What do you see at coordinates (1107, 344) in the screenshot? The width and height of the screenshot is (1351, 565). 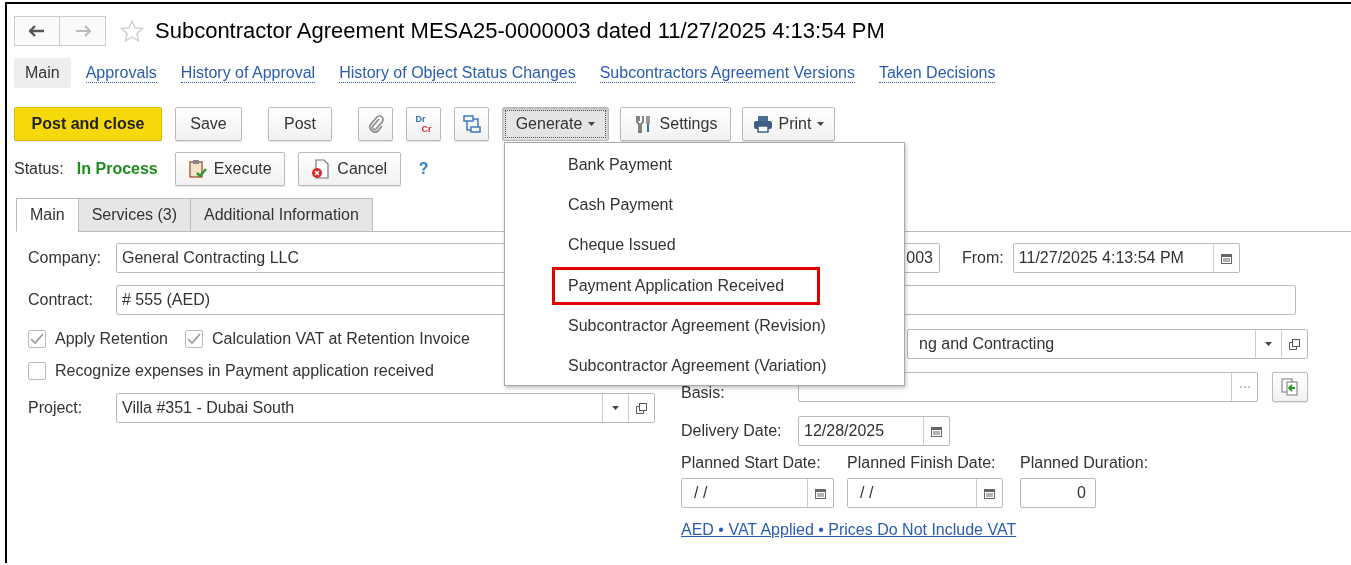 I see `counterparty-field: ng and Contracting` at bounding box center [1107, 344].